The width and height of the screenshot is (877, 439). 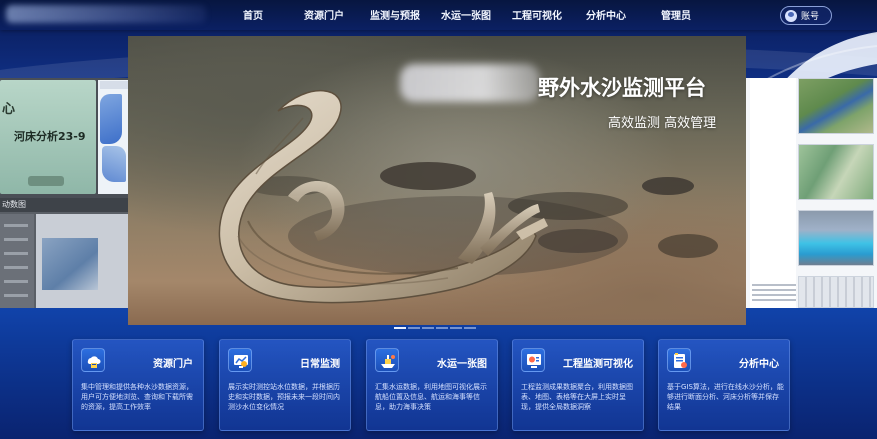 I want to click on account-button: 账号, so click(x=806, y=15).